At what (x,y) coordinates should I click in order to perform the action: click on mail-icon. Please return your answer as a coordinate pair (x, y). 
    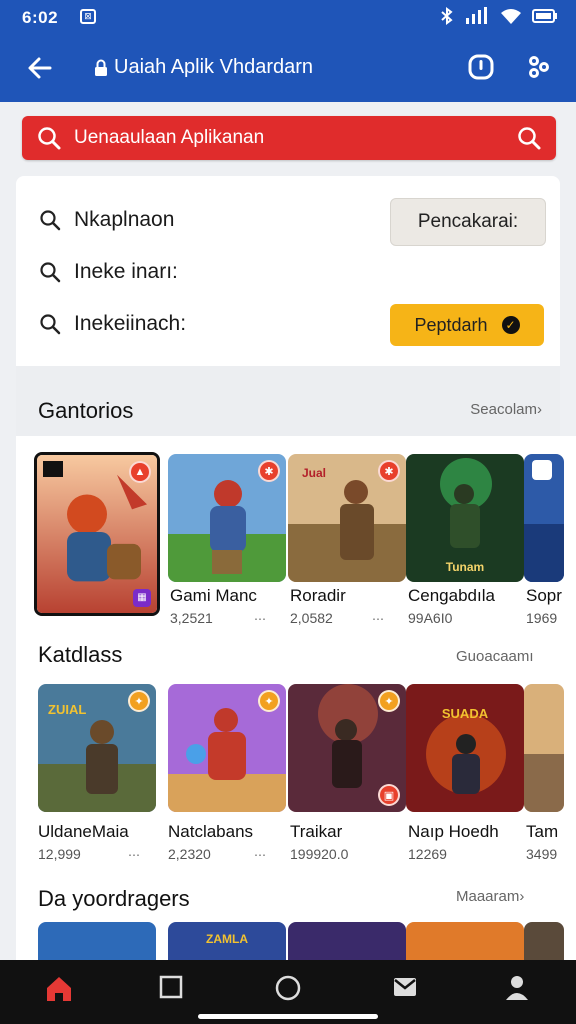
    Looking at the image, I should click on (405, 987).